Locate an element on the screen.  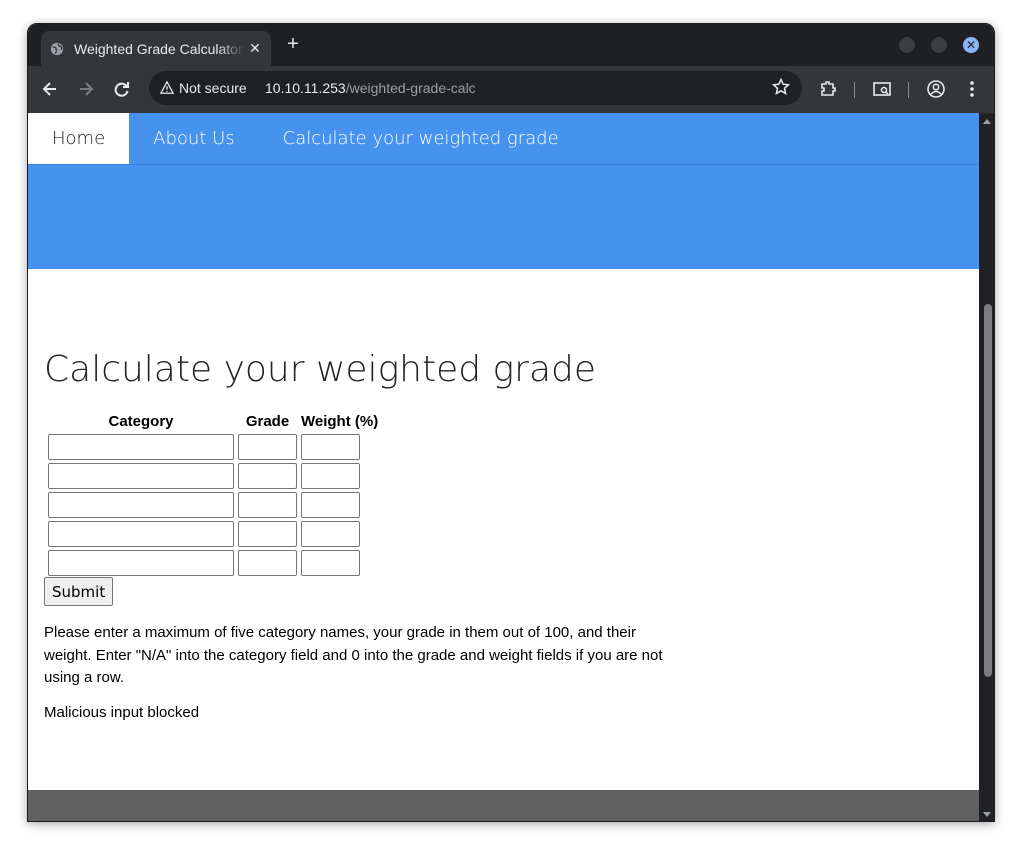
security-chip: Not secure is located at coordinates (204, 88).